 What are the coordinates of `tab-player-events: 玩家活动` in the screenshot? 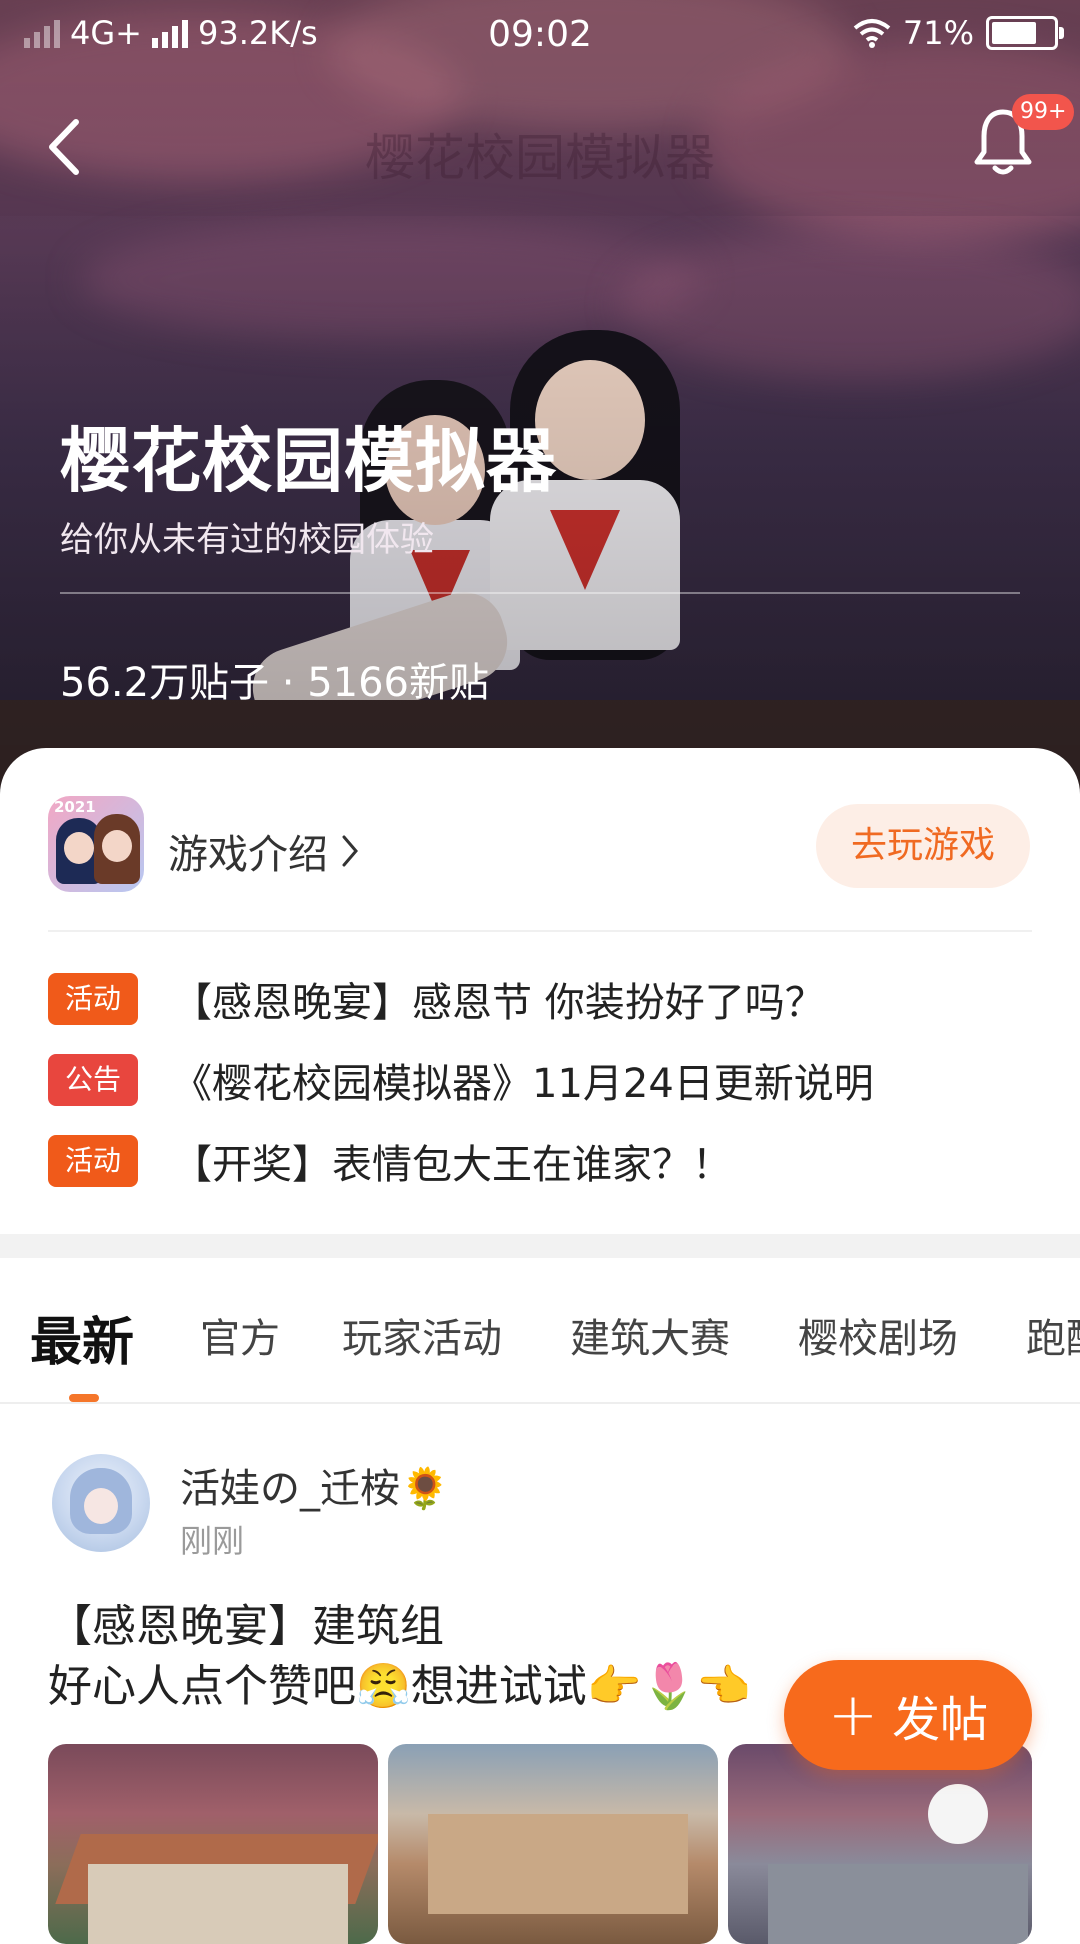 It's located at (422, 1335).